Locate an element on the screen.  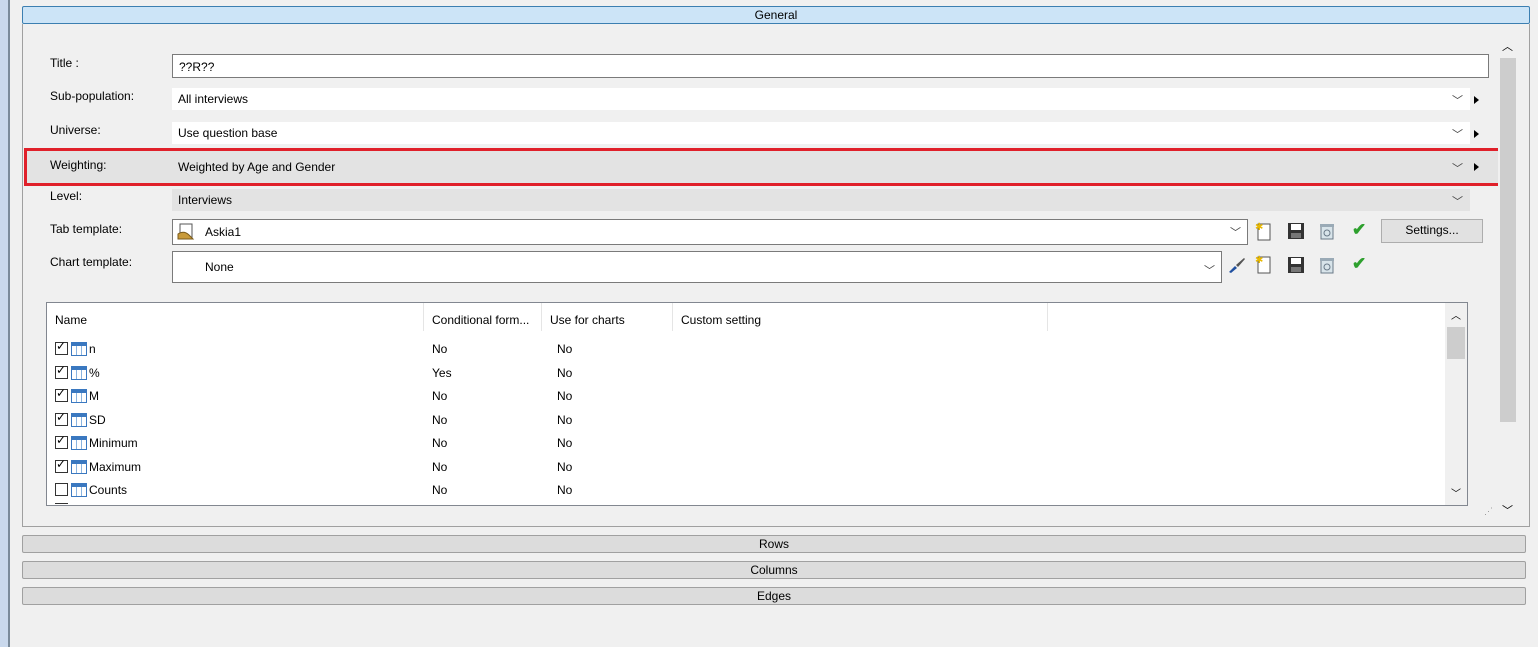
section-rows-header: Rows is located at coordinates (774, 544).